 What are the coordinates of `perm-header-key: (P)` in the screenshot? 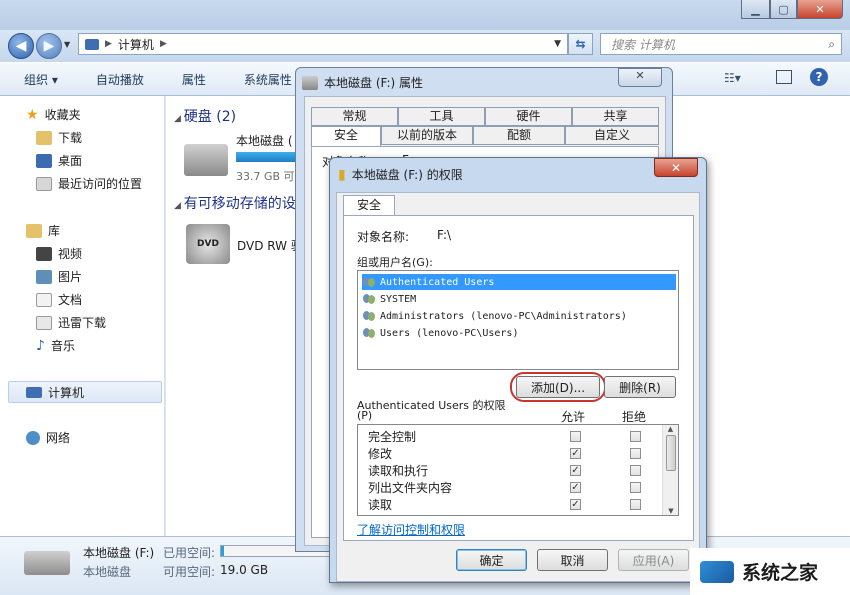 It's located at (365, 415).